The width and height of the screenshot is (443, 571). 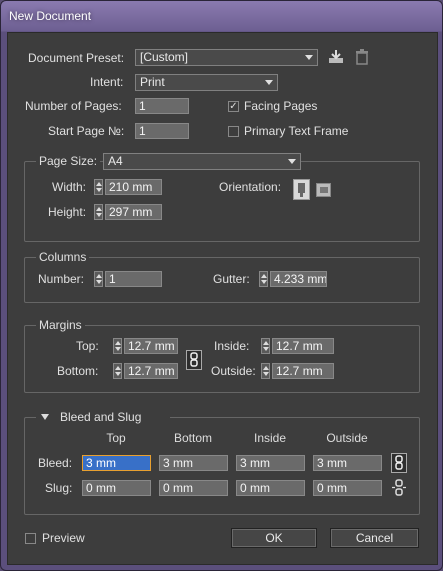 What do you see at coordinates (73, 106) in the screenshot?
I see `number-of-pages-label: Number of Pages:` at bounding box center [73, 106].